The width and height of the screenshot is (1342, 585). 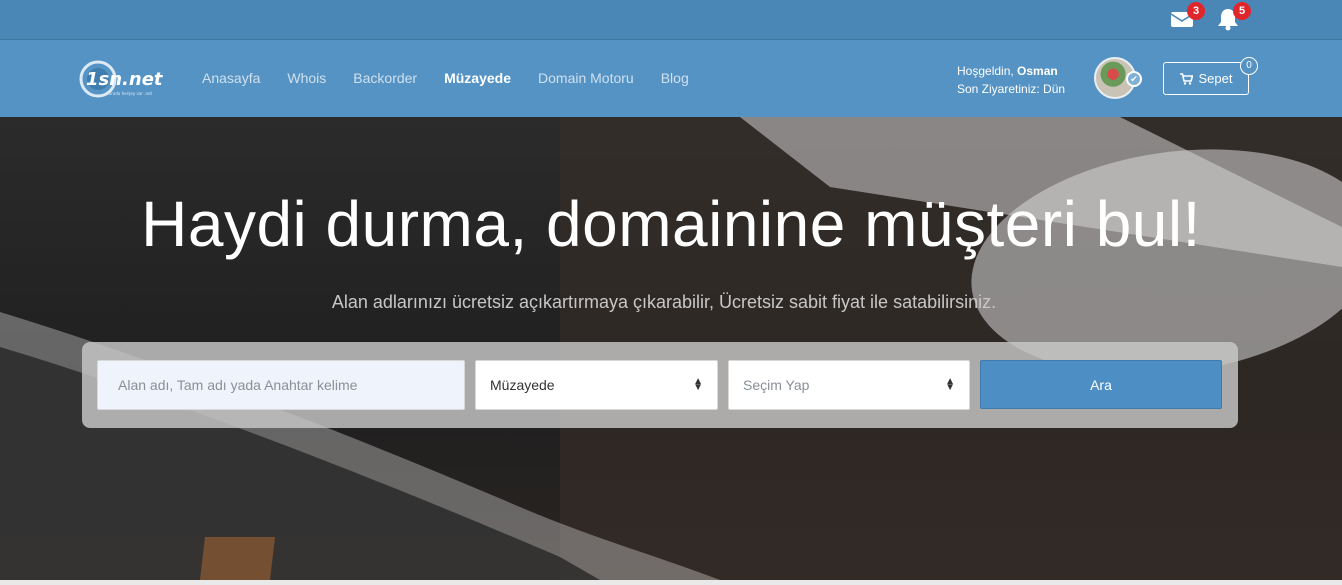 I want to click on site-logo: 1sn.net Burada herşey var .net, so click(x=130, y=79).